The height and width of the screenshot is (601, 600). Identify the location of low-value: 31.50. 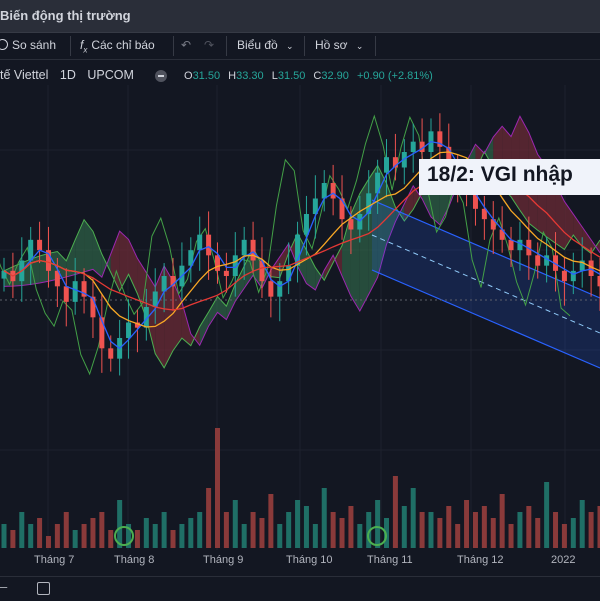
(292, 76).